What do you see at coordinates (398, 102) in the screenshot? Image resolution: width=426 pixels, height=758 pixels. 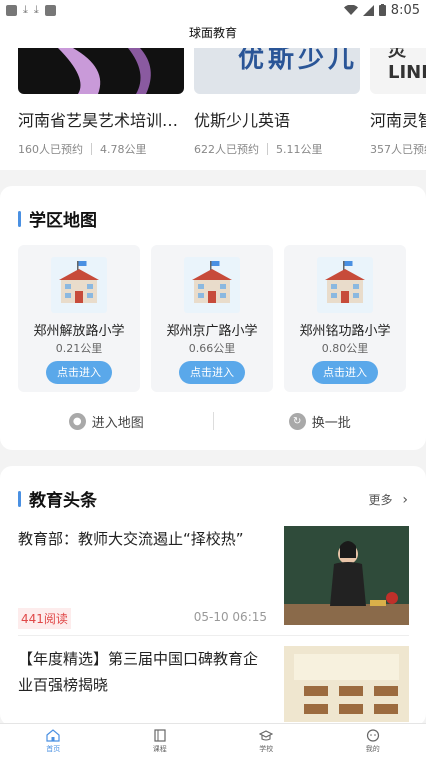 I see `institution-card: 灵 LINKE 河南灵智 357人已预约` at bounding box center [398, 102].